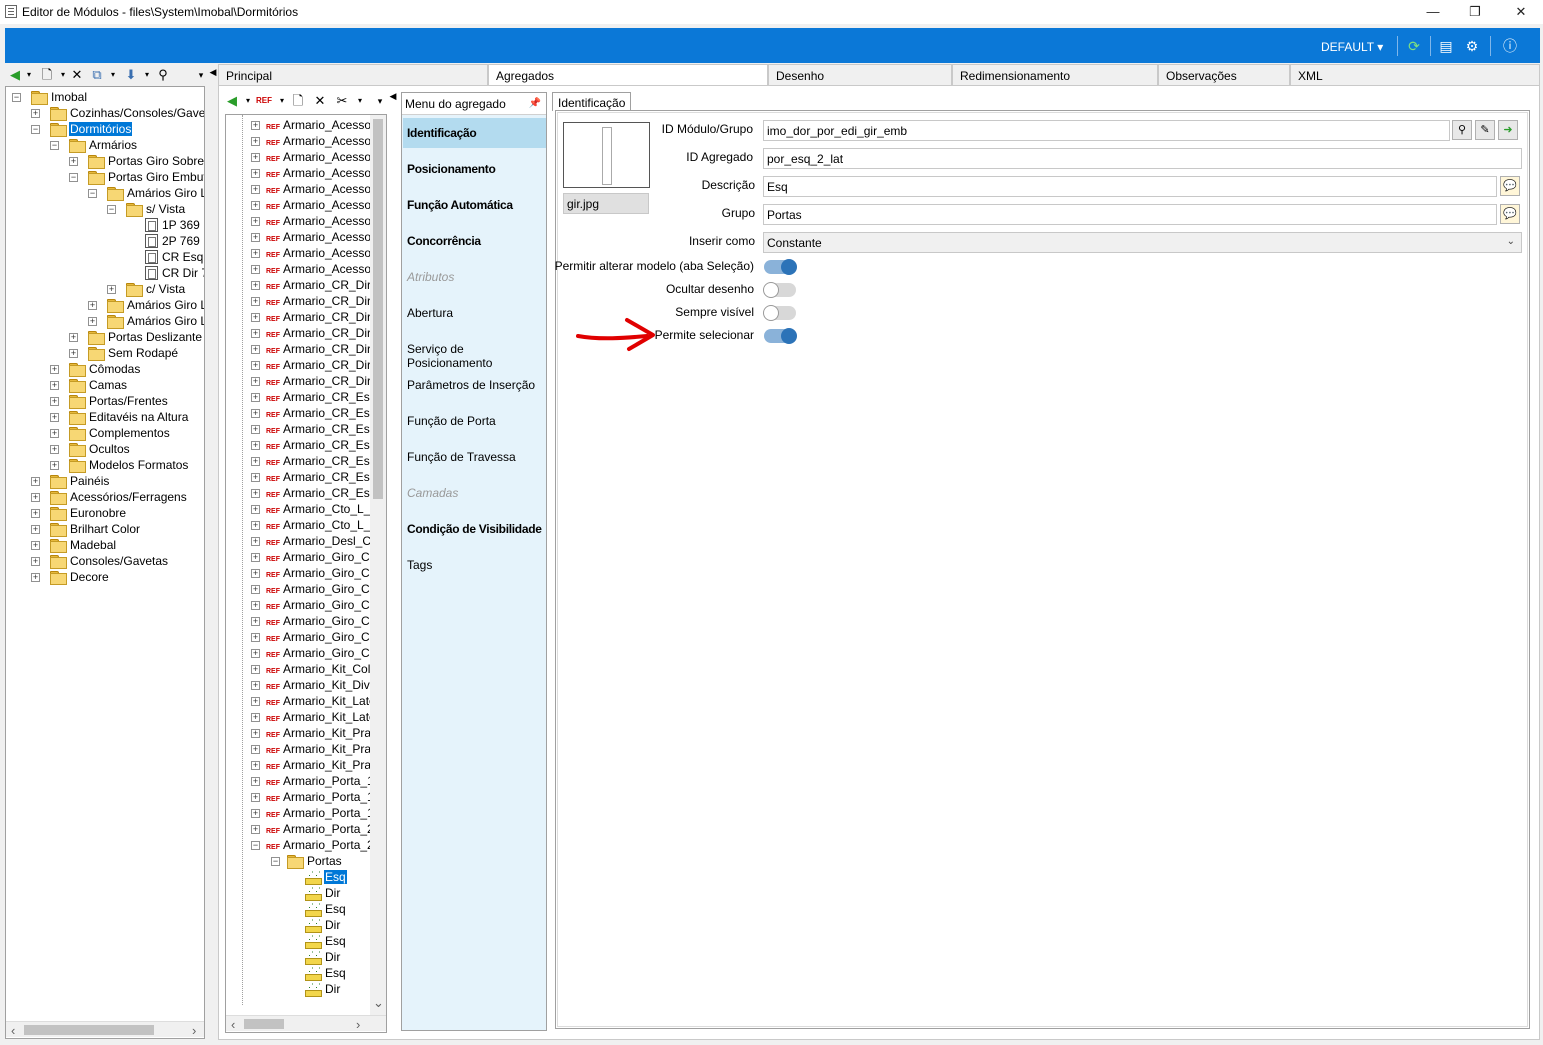 This screenshot has height=1045, width=1543. What do you see at coordinates (474, 565) in the screenshot?
I see `menu-item-tags: Tags` at bounding box center [474, 565].